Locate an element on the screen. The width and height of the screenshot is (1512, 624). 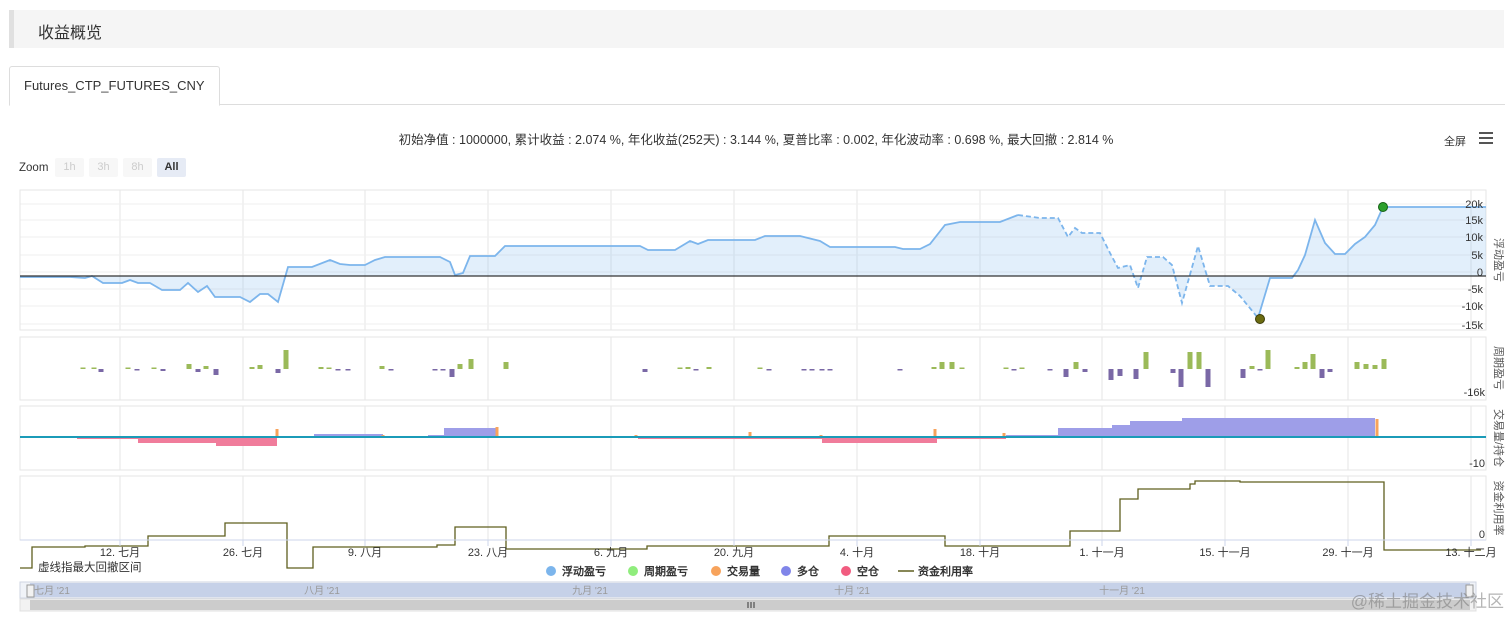
x-tick-label: 12. 七月 is located at coordinates (120, 552).